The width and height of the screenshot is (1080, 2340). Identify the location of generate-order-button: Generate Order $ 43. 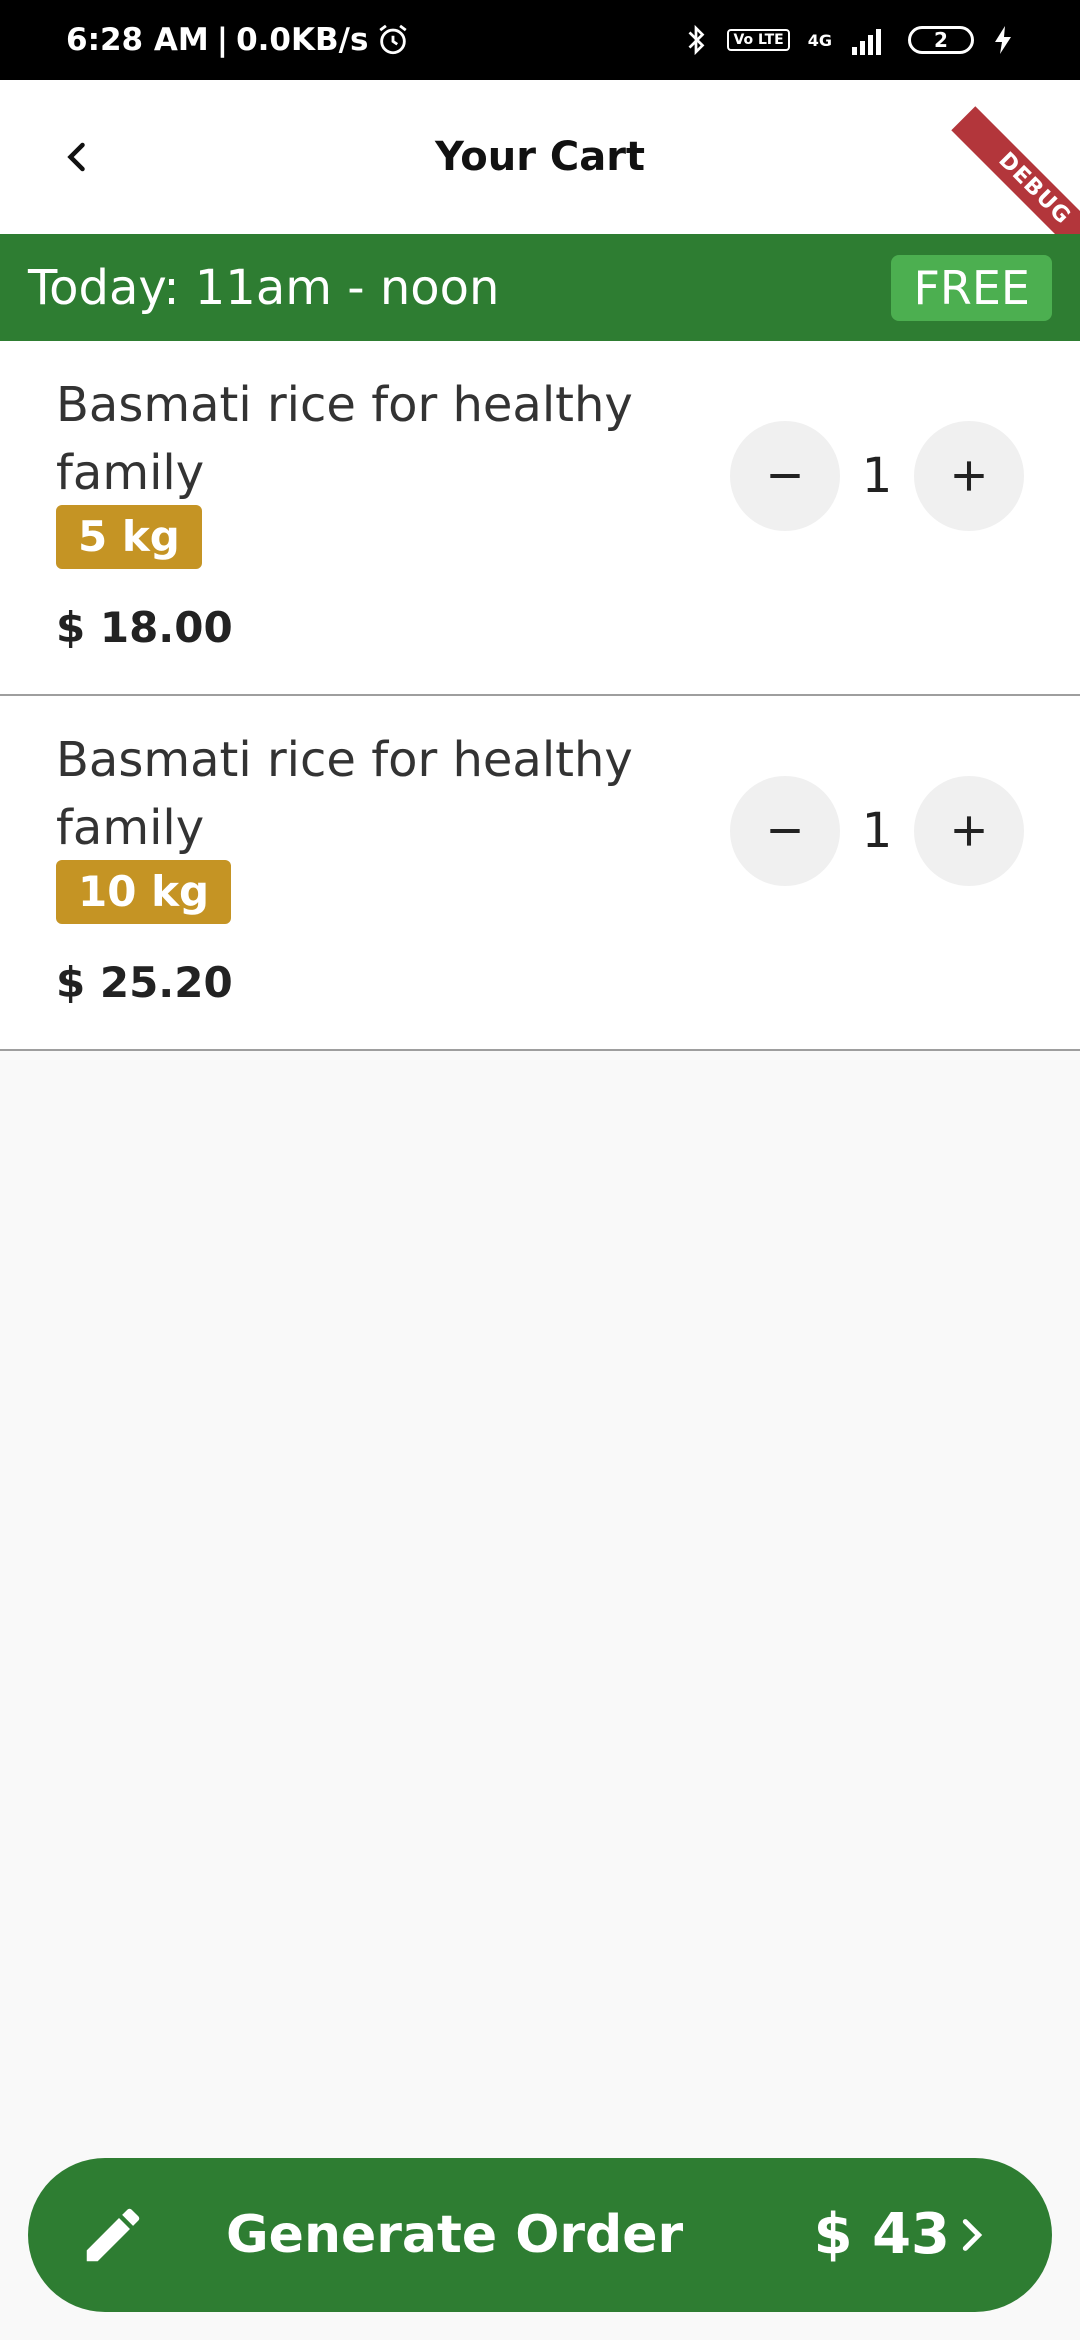
(540, 2235).